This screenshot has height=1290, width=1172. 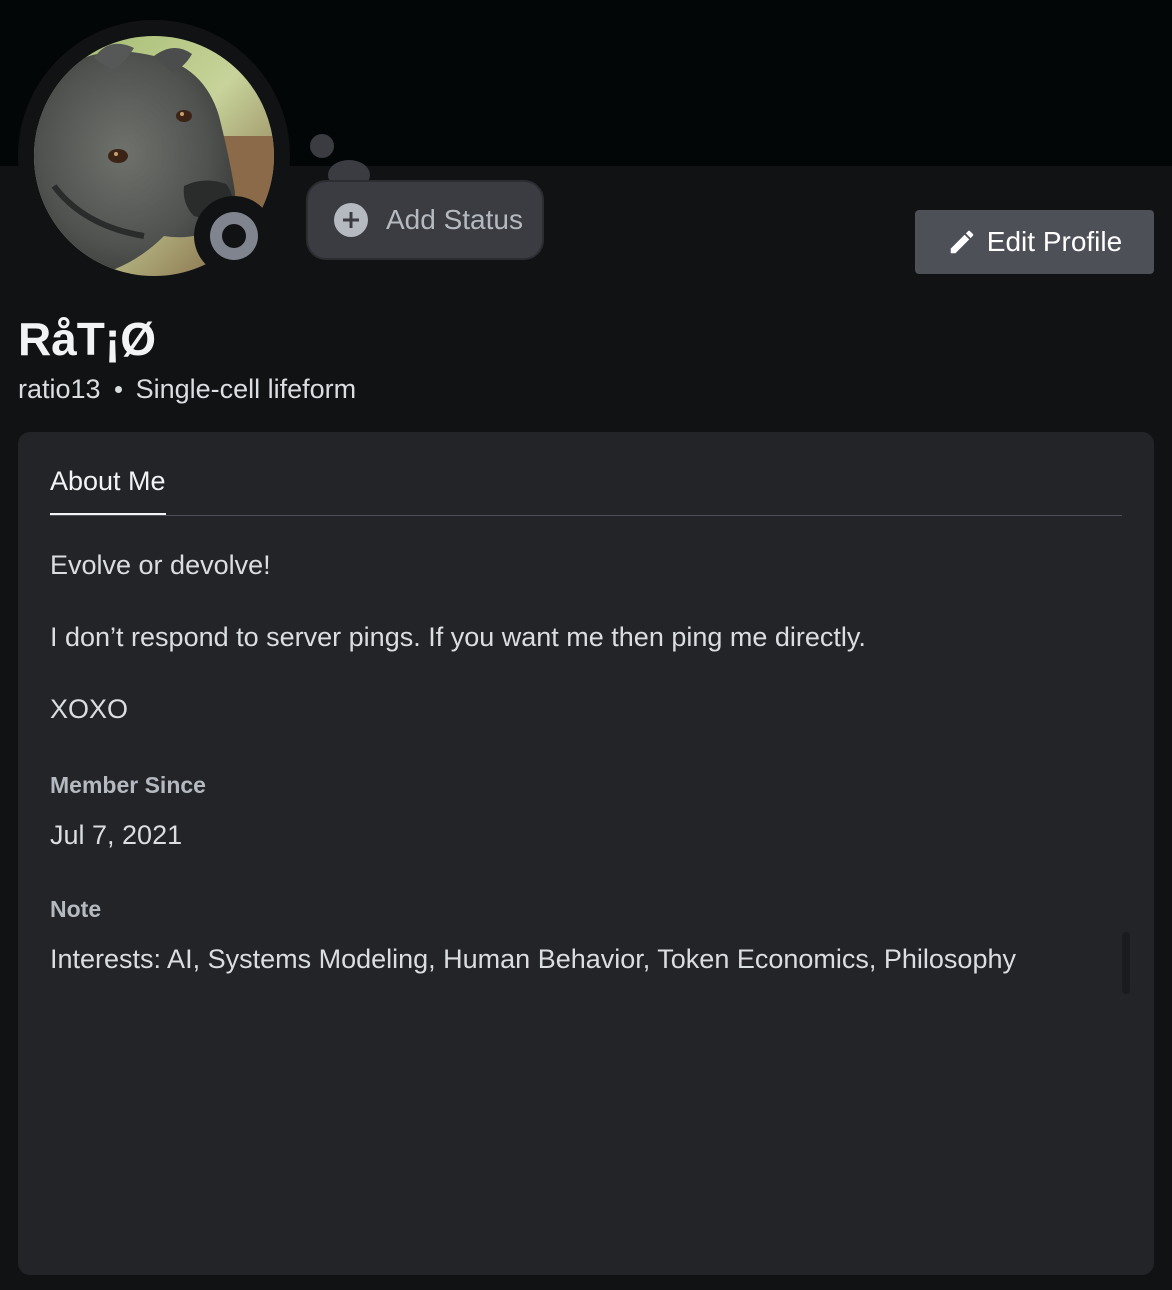 I want to click on edit-profile-button: Edit Profile, so click(x=1034, y=242).